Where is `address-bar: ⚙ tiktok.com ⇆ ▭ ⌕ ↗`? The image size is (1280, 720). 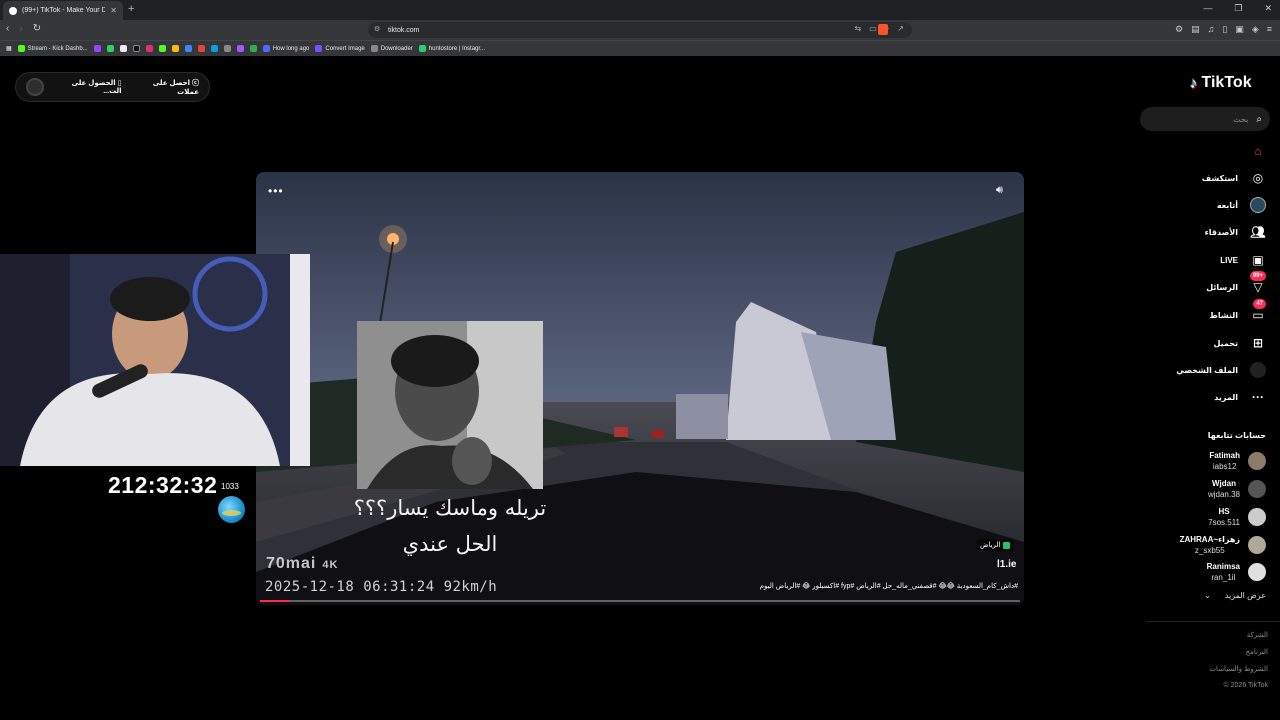
address-bar: ⚙ tiktok.com ⇆ ▭ ⌕ ↗ is located at coordinates (640, 30).